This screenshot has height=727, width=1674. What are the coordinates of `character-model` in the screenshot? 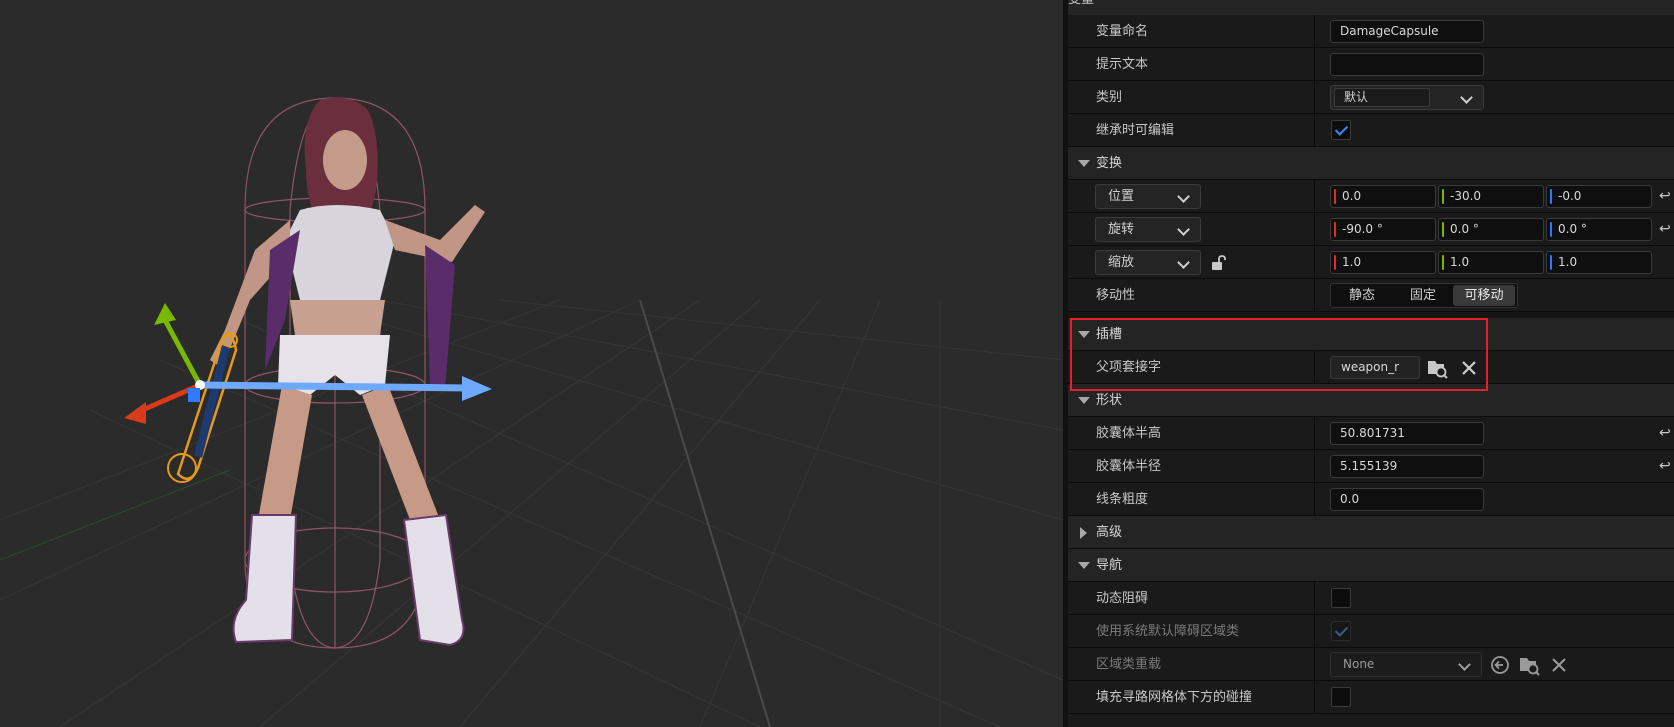 It's located at (347, 372).